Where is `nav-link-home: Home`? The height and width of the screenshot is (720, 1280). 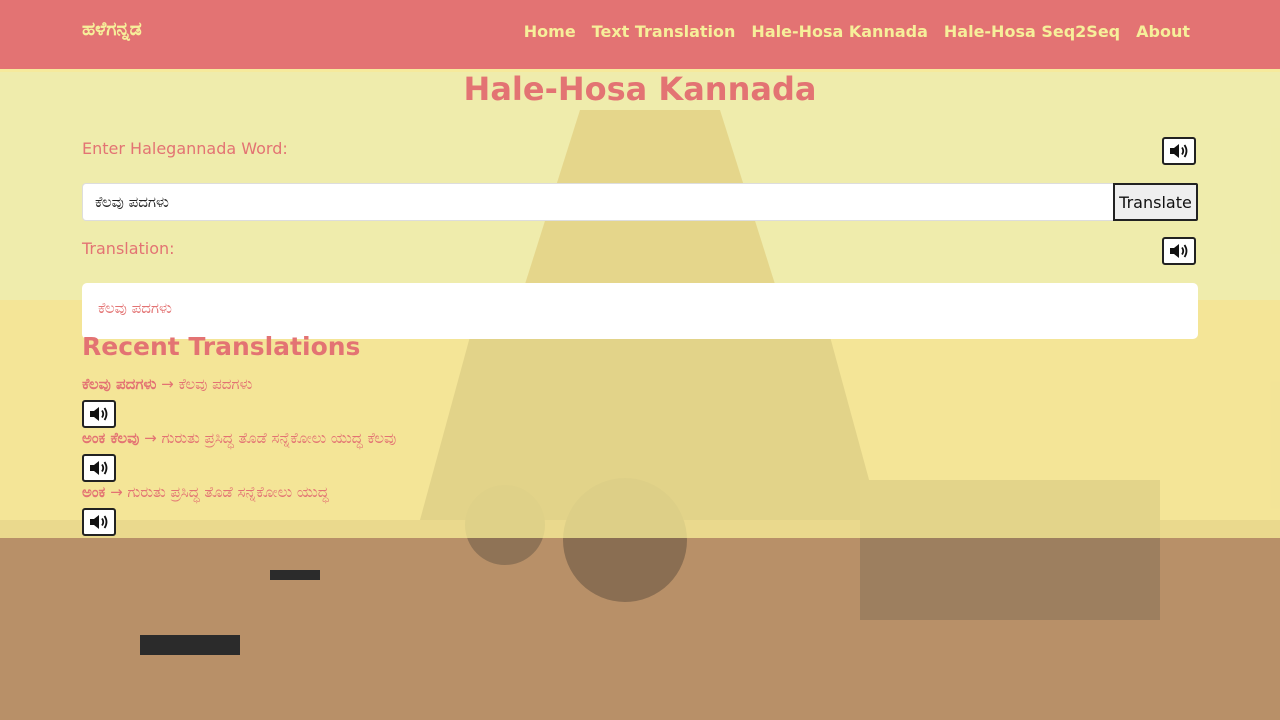
nav-link-home: Home is located at coordinates (550, 31).